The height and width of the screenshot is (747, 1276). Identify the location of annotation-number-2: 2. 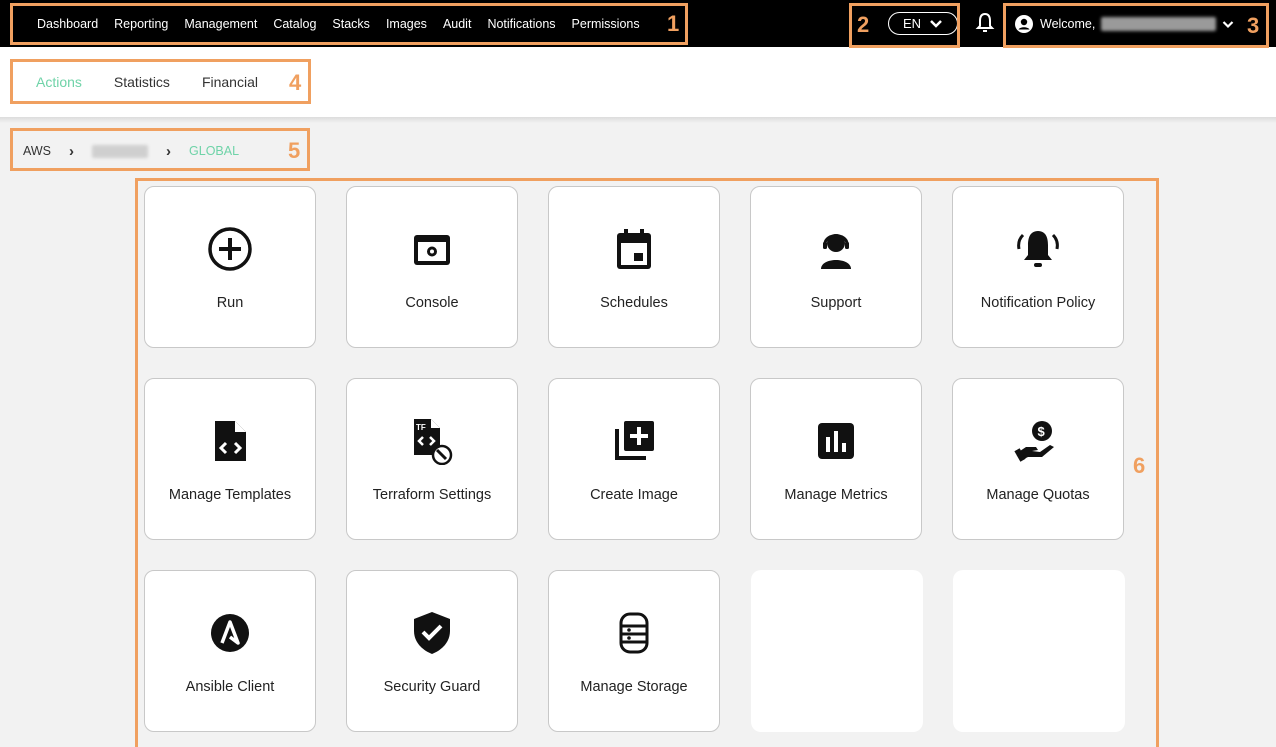
(863, 24).